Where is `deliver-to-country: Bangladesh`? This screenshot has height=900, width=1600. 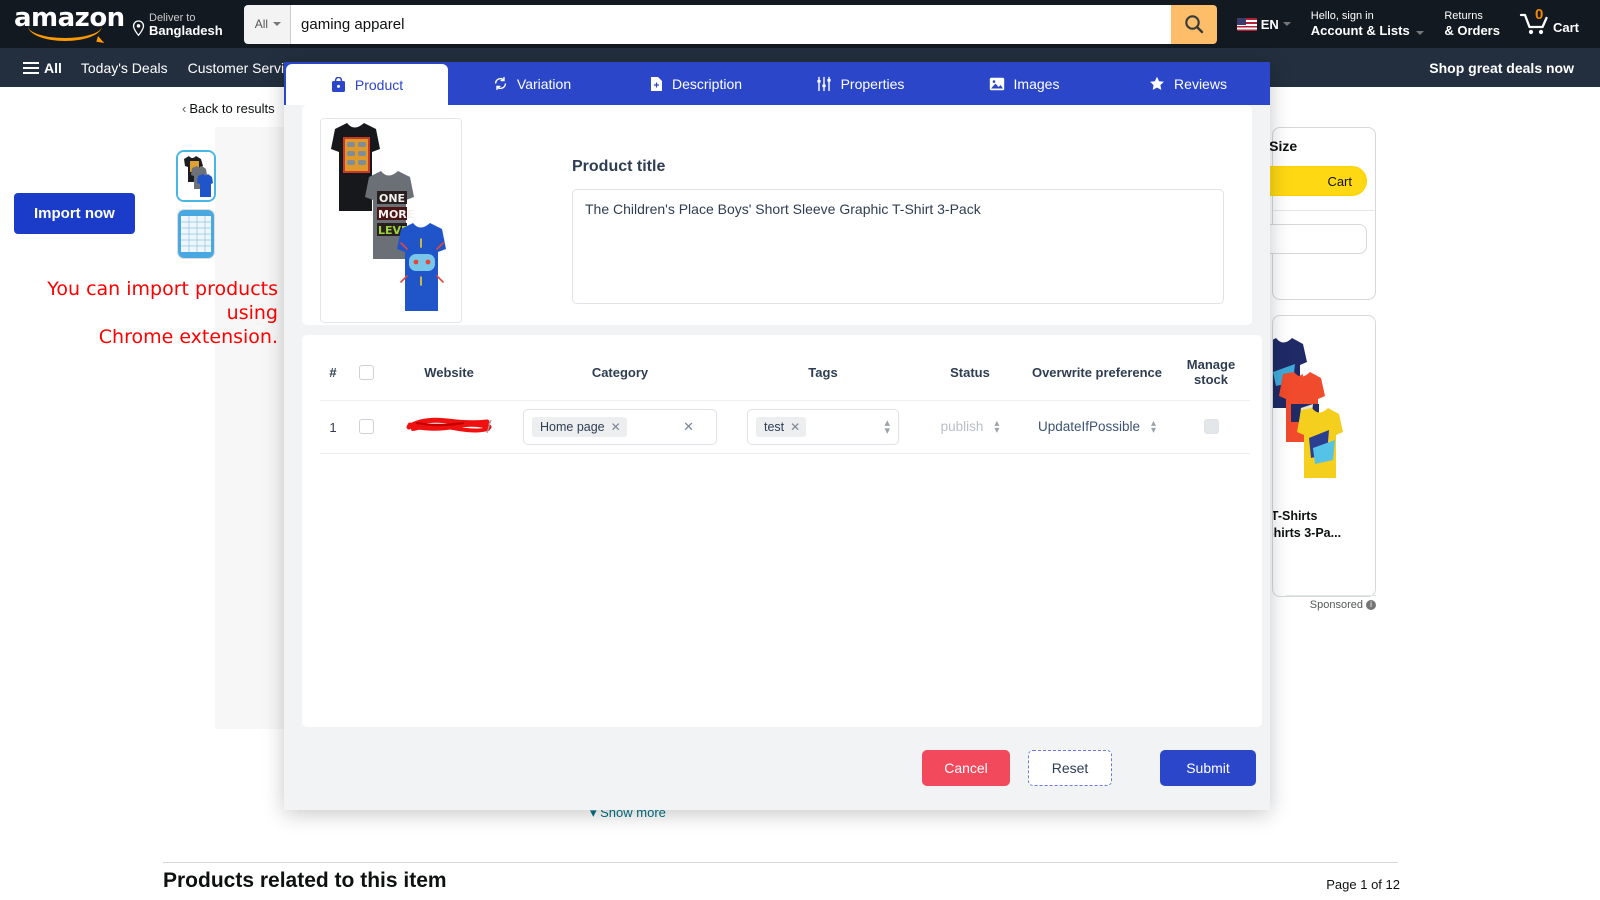 deliver-to-country: Bangladesh is located at coordinates (186, 30).